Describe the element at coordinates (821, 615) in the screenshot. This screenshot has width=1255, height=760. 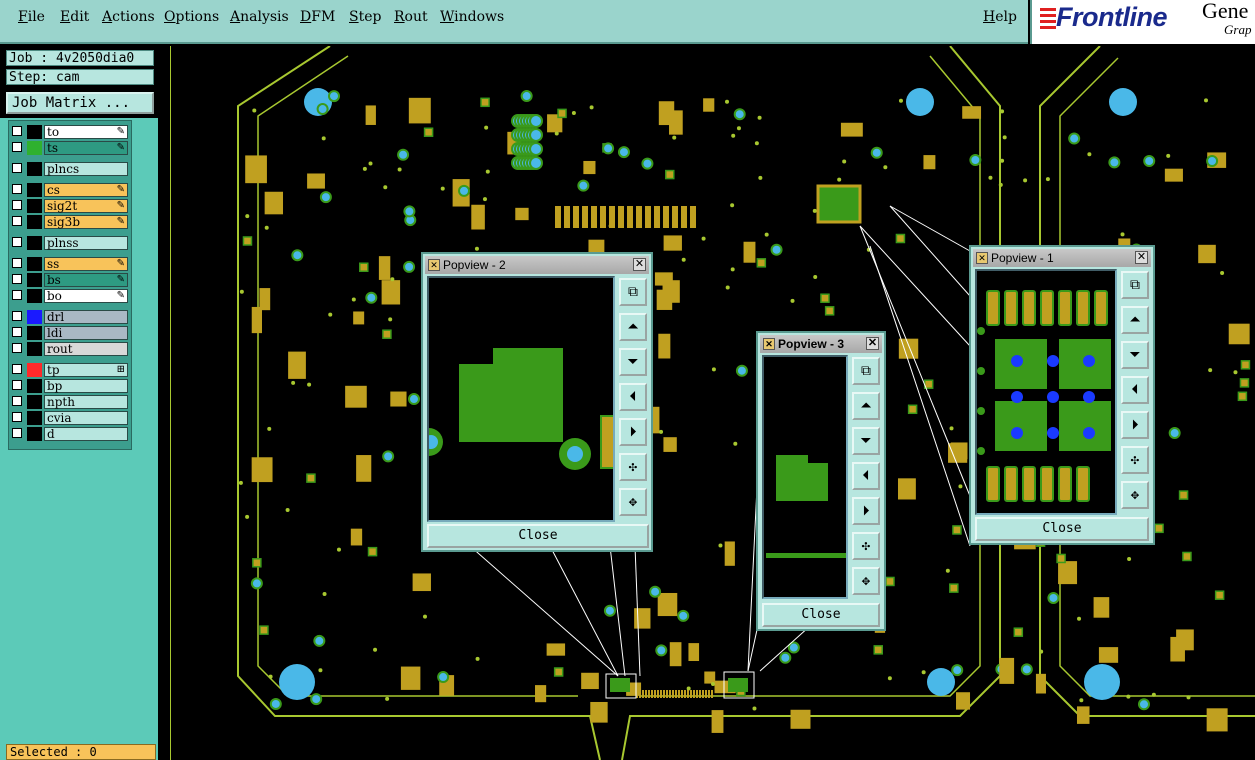
I see `popview-3-close-button: Close` at that location.